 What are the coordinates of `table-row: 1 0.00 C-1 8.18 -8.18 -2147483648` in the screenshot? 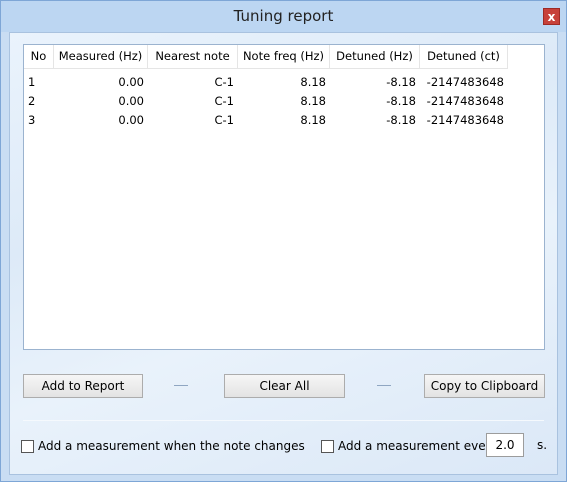 It's located at (266, 82).